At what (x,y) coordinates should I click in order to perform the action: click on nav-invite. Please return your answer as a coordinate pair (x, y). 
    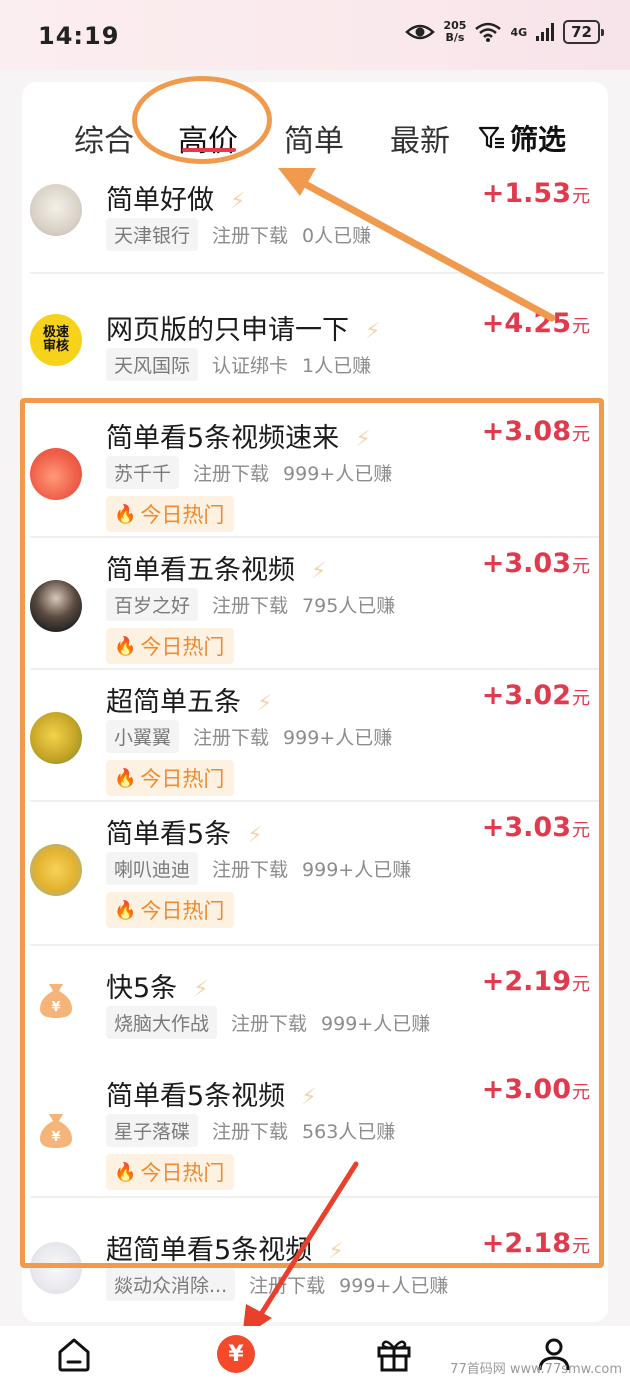
    Looking at the image, I should click on (394, 1354).